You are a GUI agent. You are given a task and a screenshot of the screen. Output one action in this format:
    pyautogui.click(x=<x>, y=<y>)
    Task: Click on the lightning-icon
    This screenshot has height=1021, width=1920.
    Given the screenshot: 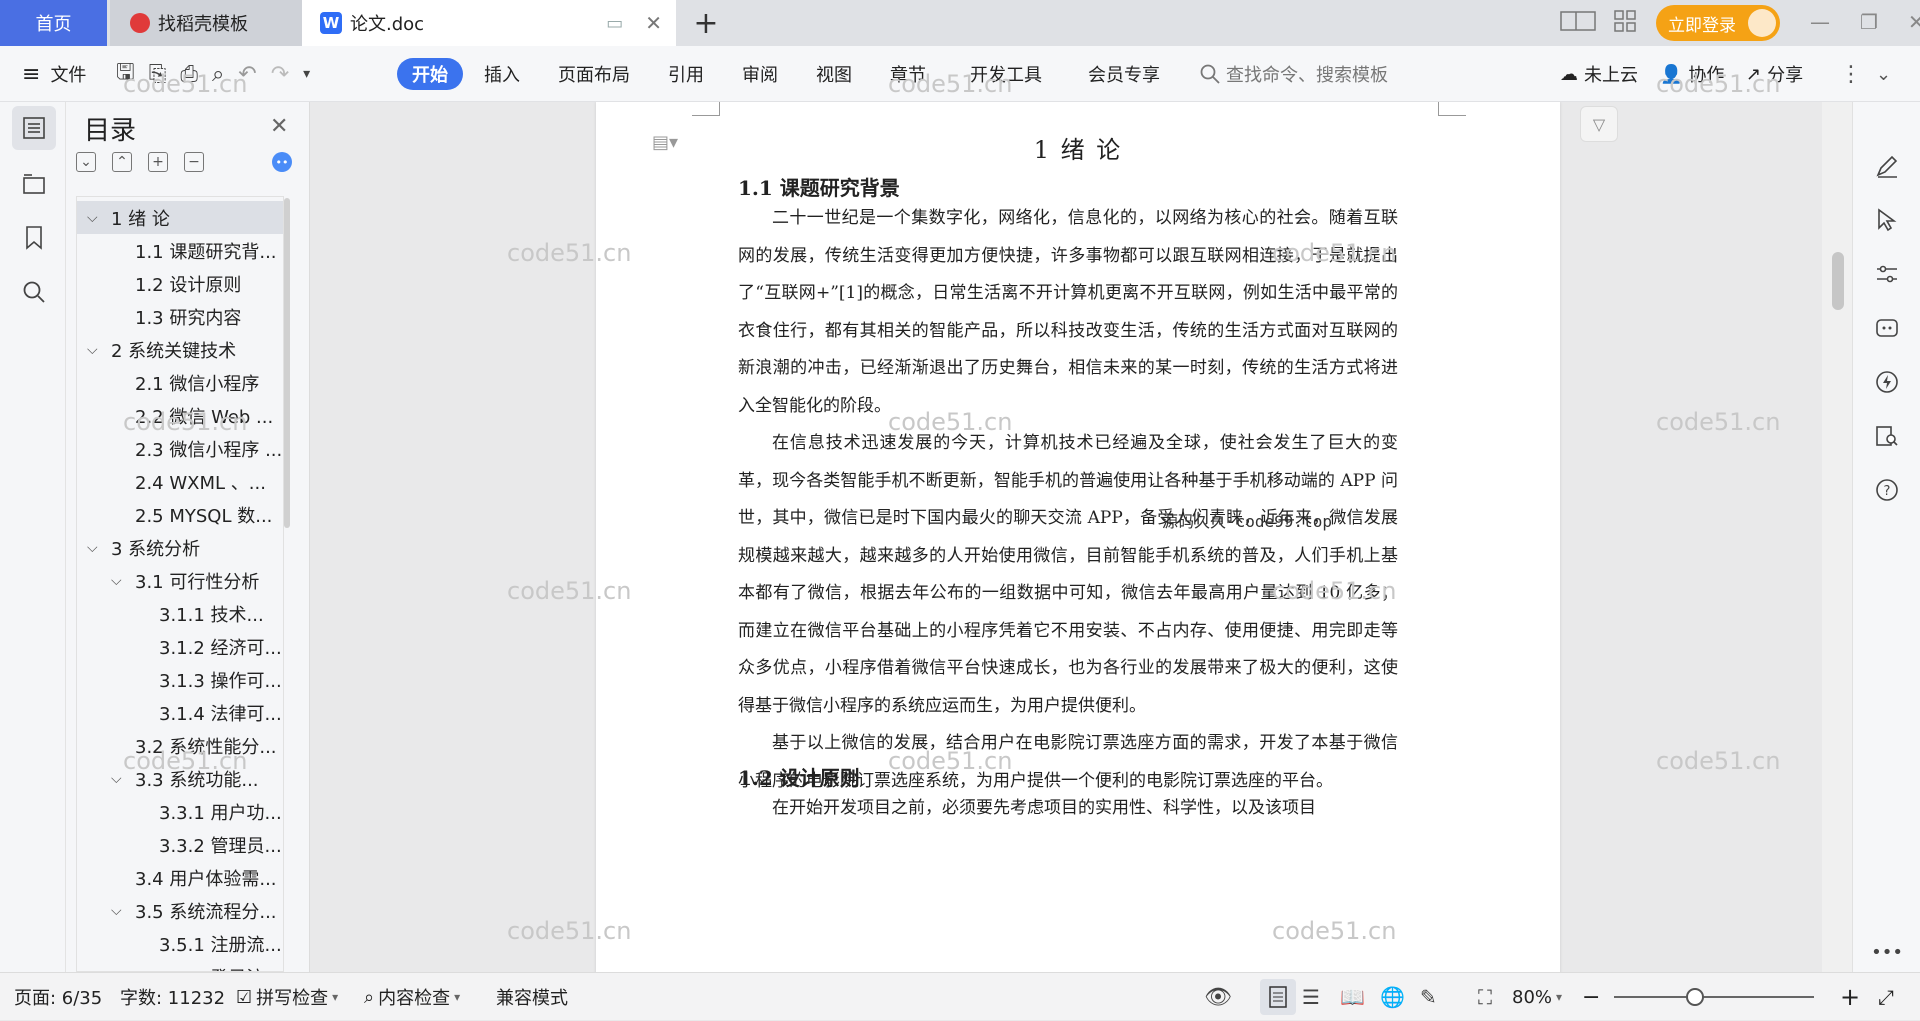 What is the action you would take?
    pyautogui.click(x=1887, y=382)
    